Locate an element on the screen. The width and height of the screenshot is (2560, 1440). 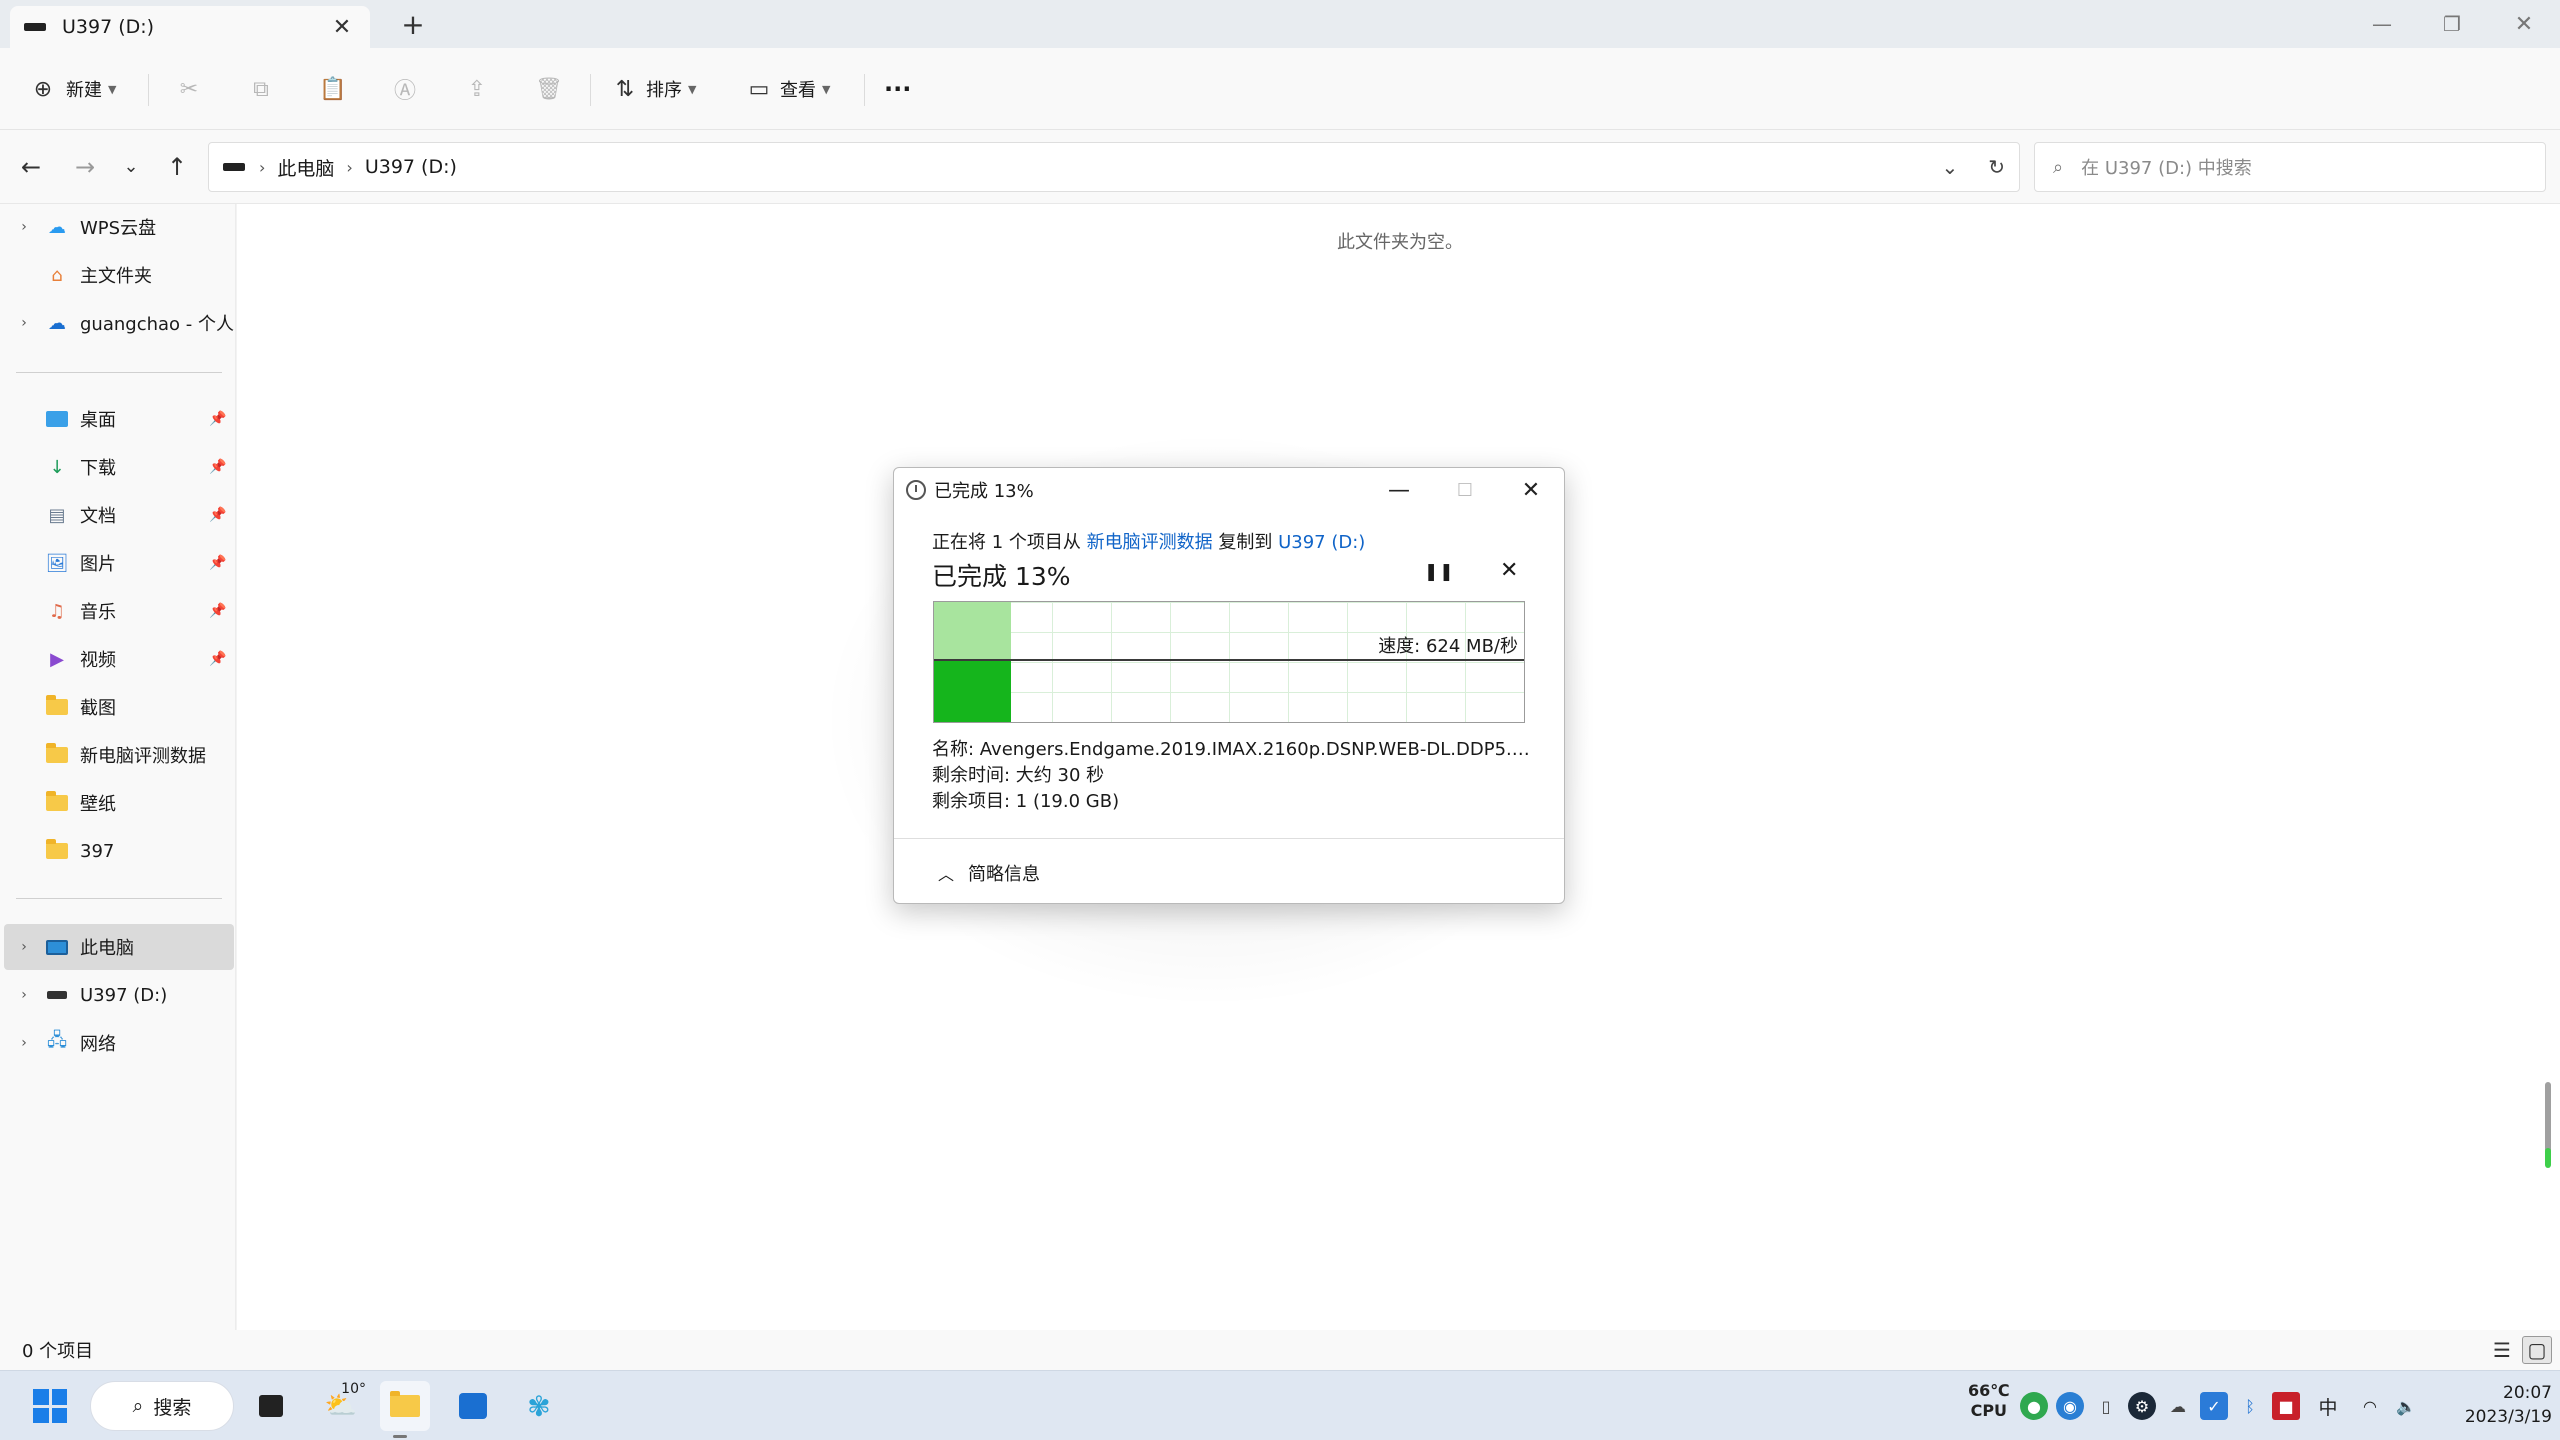
app-taskbar-button: ✾ is located at coordinates (539, 1406).